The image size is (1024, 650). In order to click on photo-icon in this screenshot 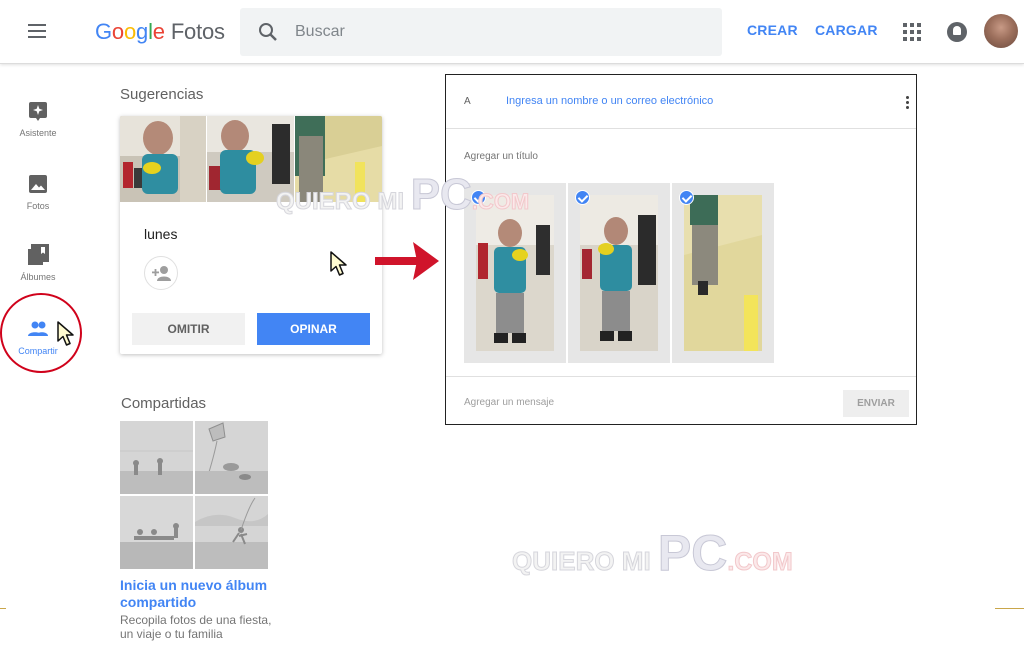, I will do `click(38, 184)`.